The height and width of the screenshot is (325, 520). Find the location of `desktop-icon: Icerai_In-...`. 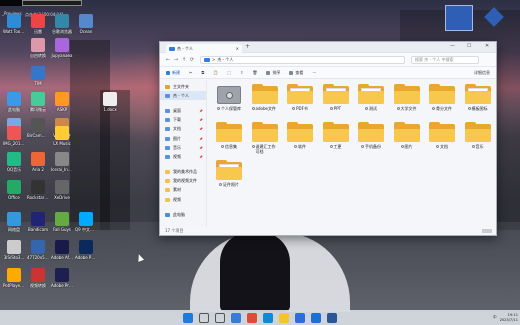

desktop-icon: Icerai_In-... is located at coordinates (62, 162).